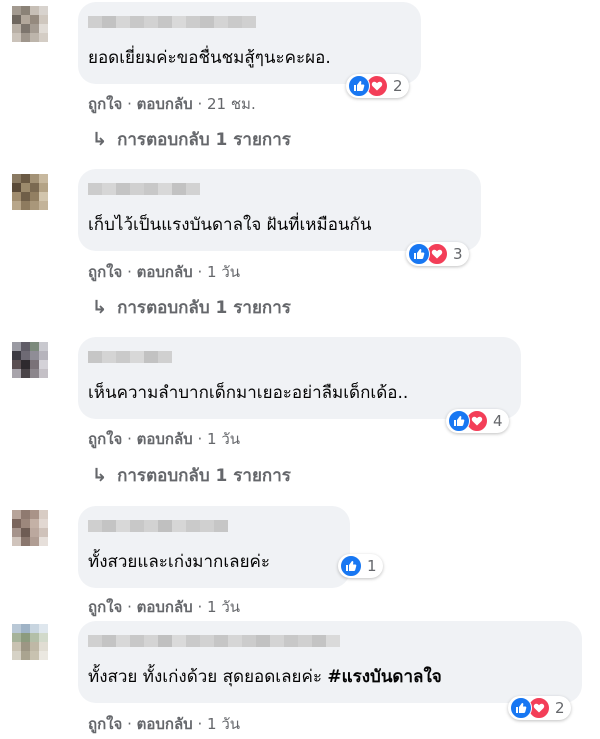 This screenshot has width=600, height=739. What do you see at coordinates (249, 43) in the screenshot?
I see `comment-bubble: ยอดเยี่ยมค่ะขอชื่นชมสู้ๆนะคะผอ.` at bounding box center [249, 43].